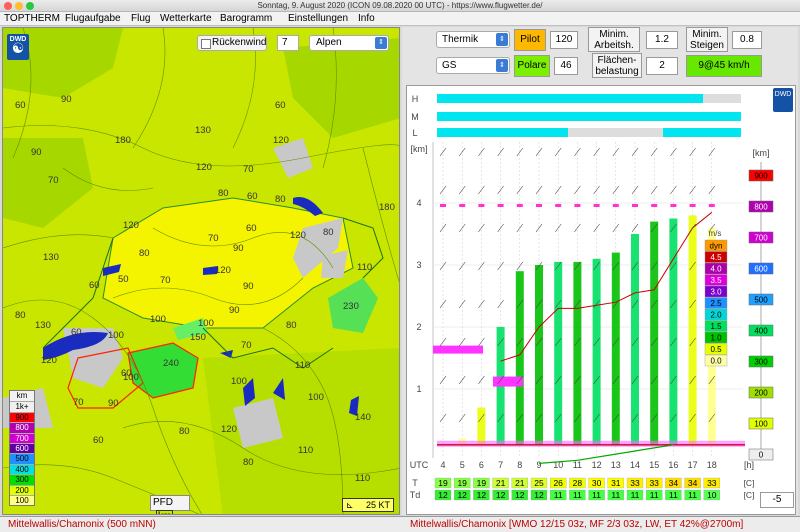  I want to click on right-scale-label: 300, so click(761, 362).